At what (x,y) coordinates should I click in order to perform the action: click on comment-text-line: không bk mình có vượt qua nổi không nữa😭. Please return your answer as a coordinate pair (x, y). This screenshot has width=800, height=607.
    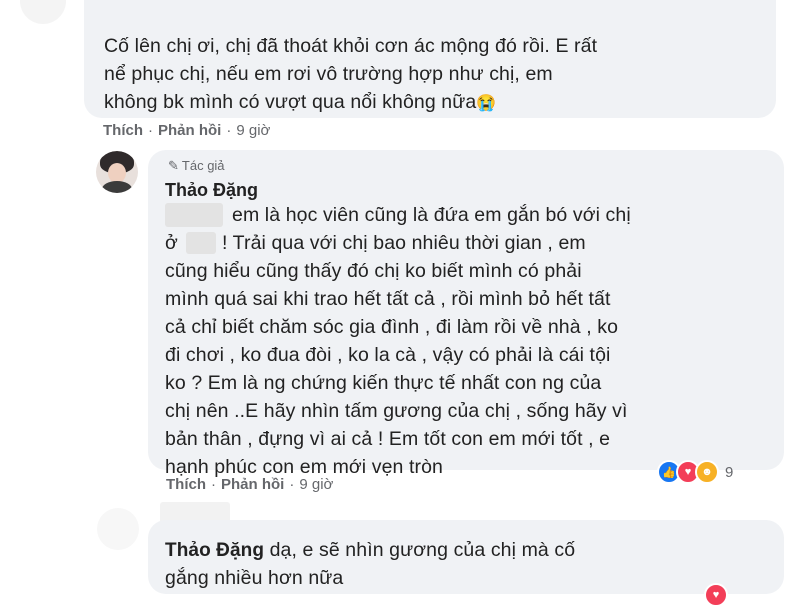
    Looking at the image, I should click on (300, 103).